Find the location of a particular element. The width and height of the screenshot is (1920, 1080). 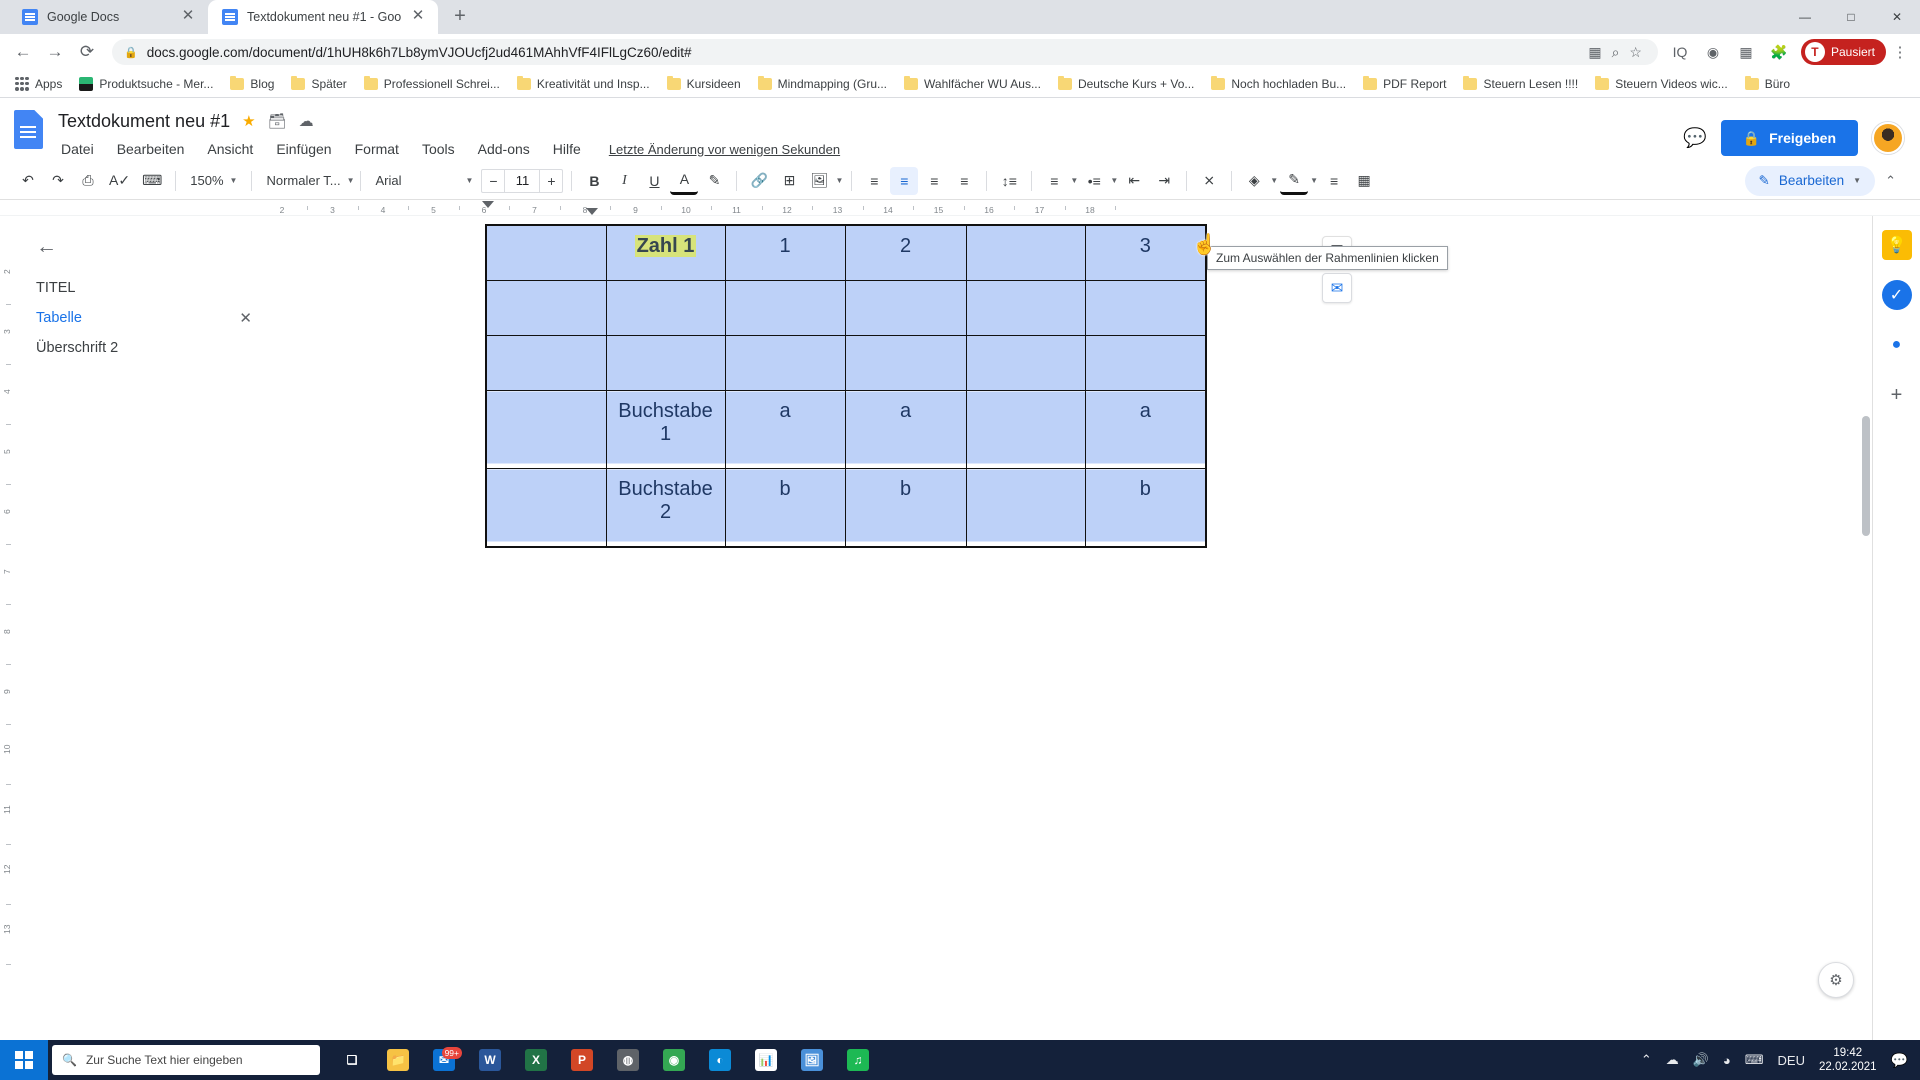

scrollbar-thumb is located at coordinates (1866, 476).